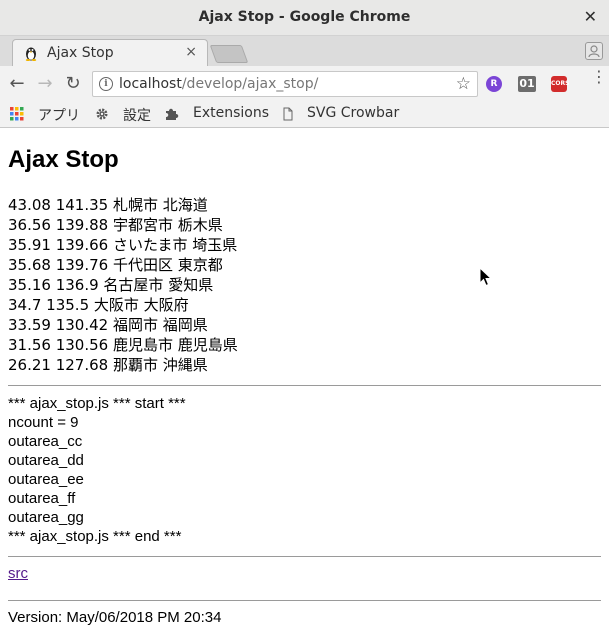 The width and height of the screenshot is (609, 643). Describe the element at coordinates (97, 403) in the screenshot. I see `log-line: *** ajax_stop.js *** start ***` at that location.